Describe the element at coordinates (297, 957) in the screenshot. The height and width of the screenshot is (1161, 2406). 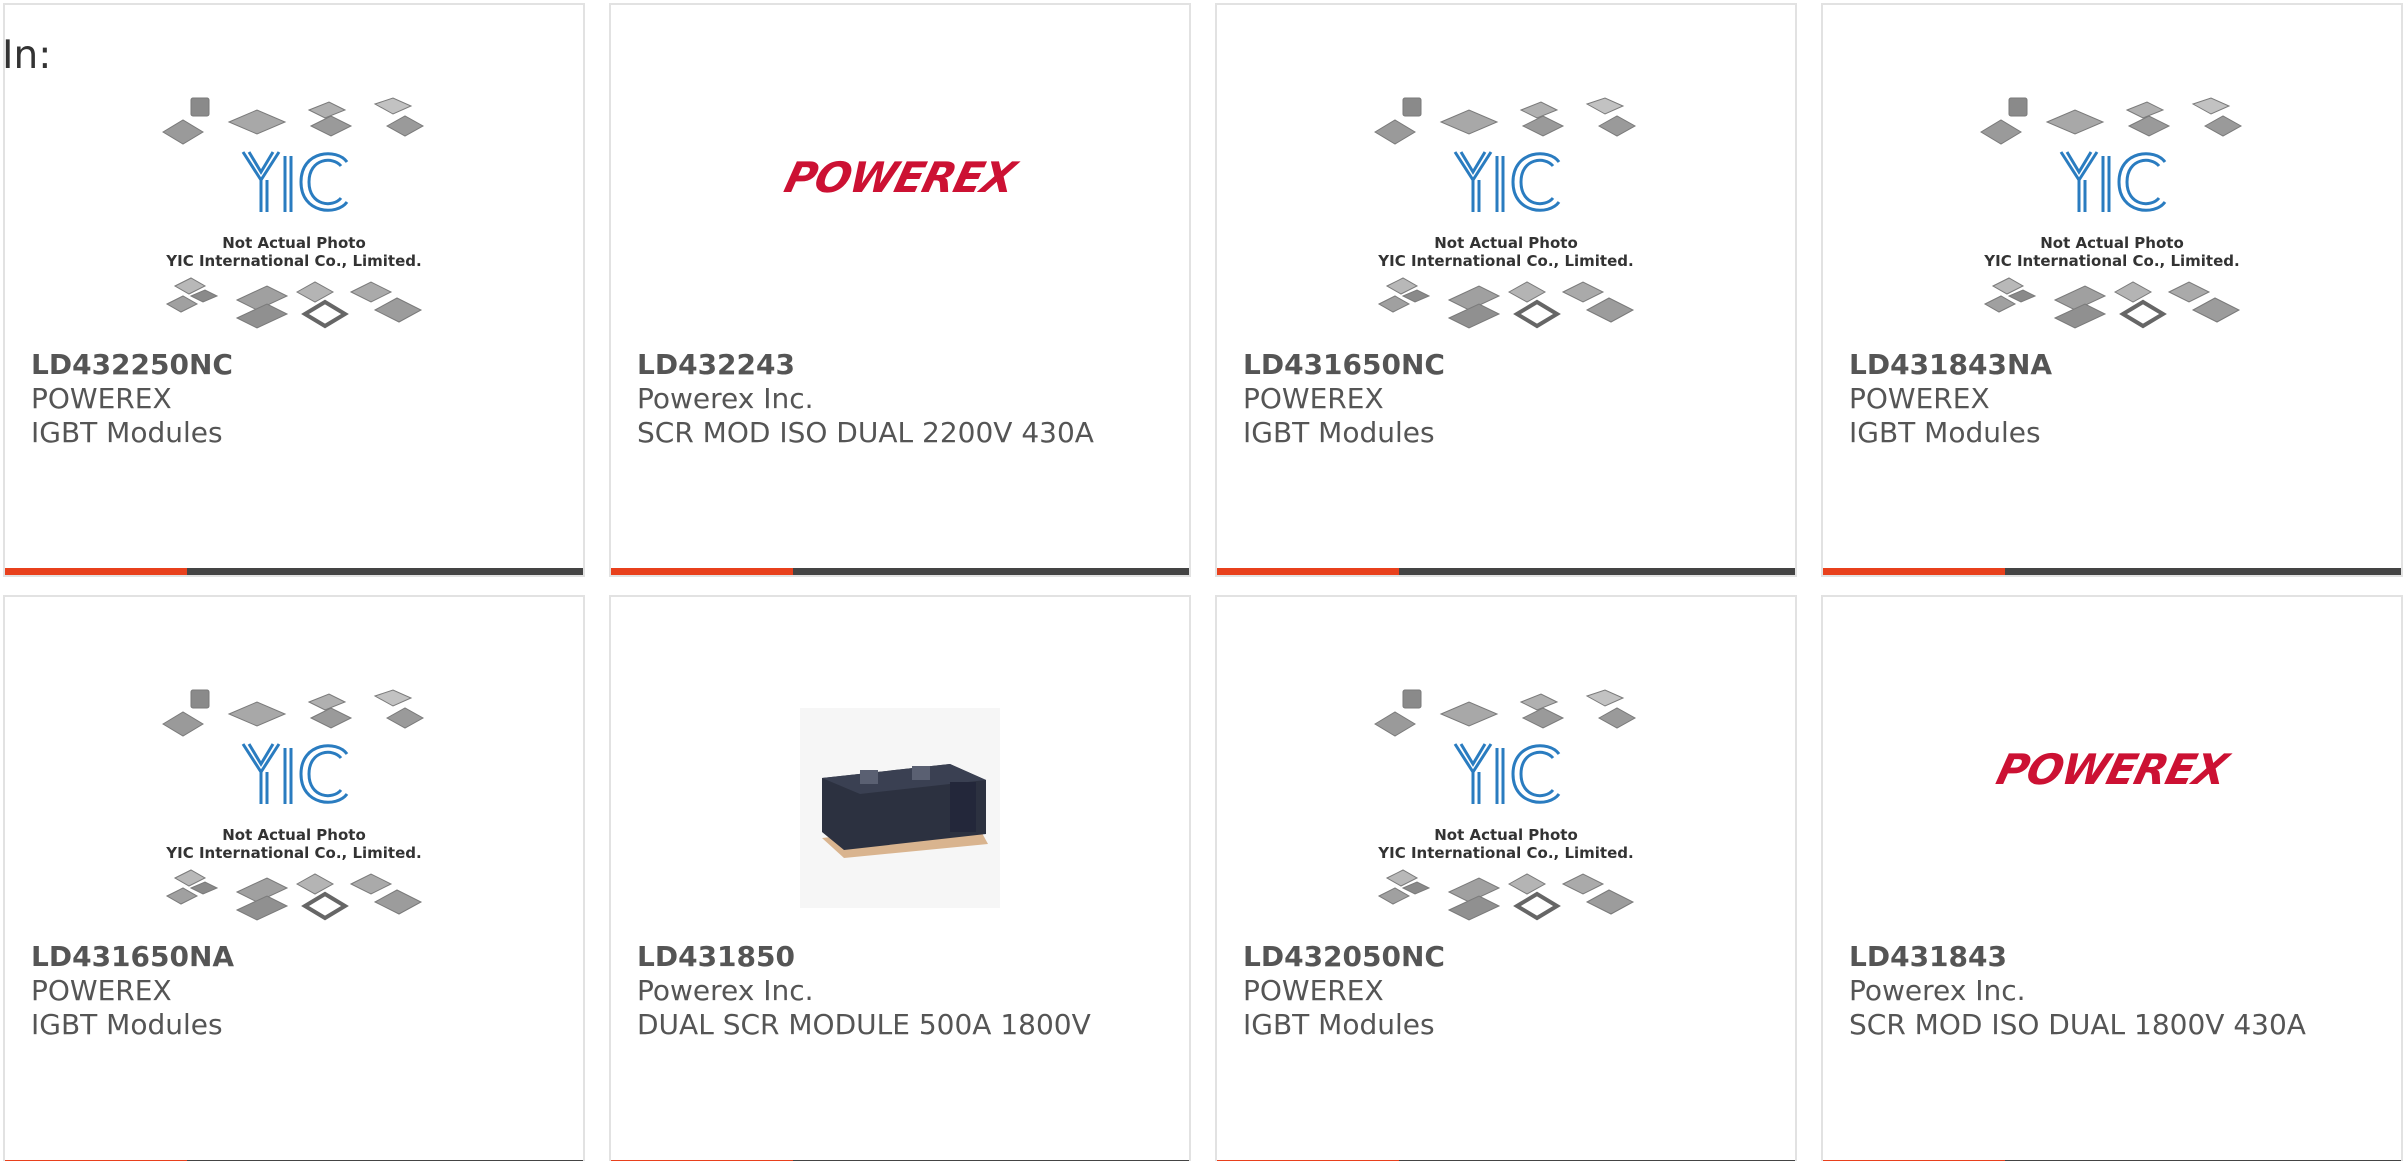
I see `part-number-link: LD431650NA` at that location.